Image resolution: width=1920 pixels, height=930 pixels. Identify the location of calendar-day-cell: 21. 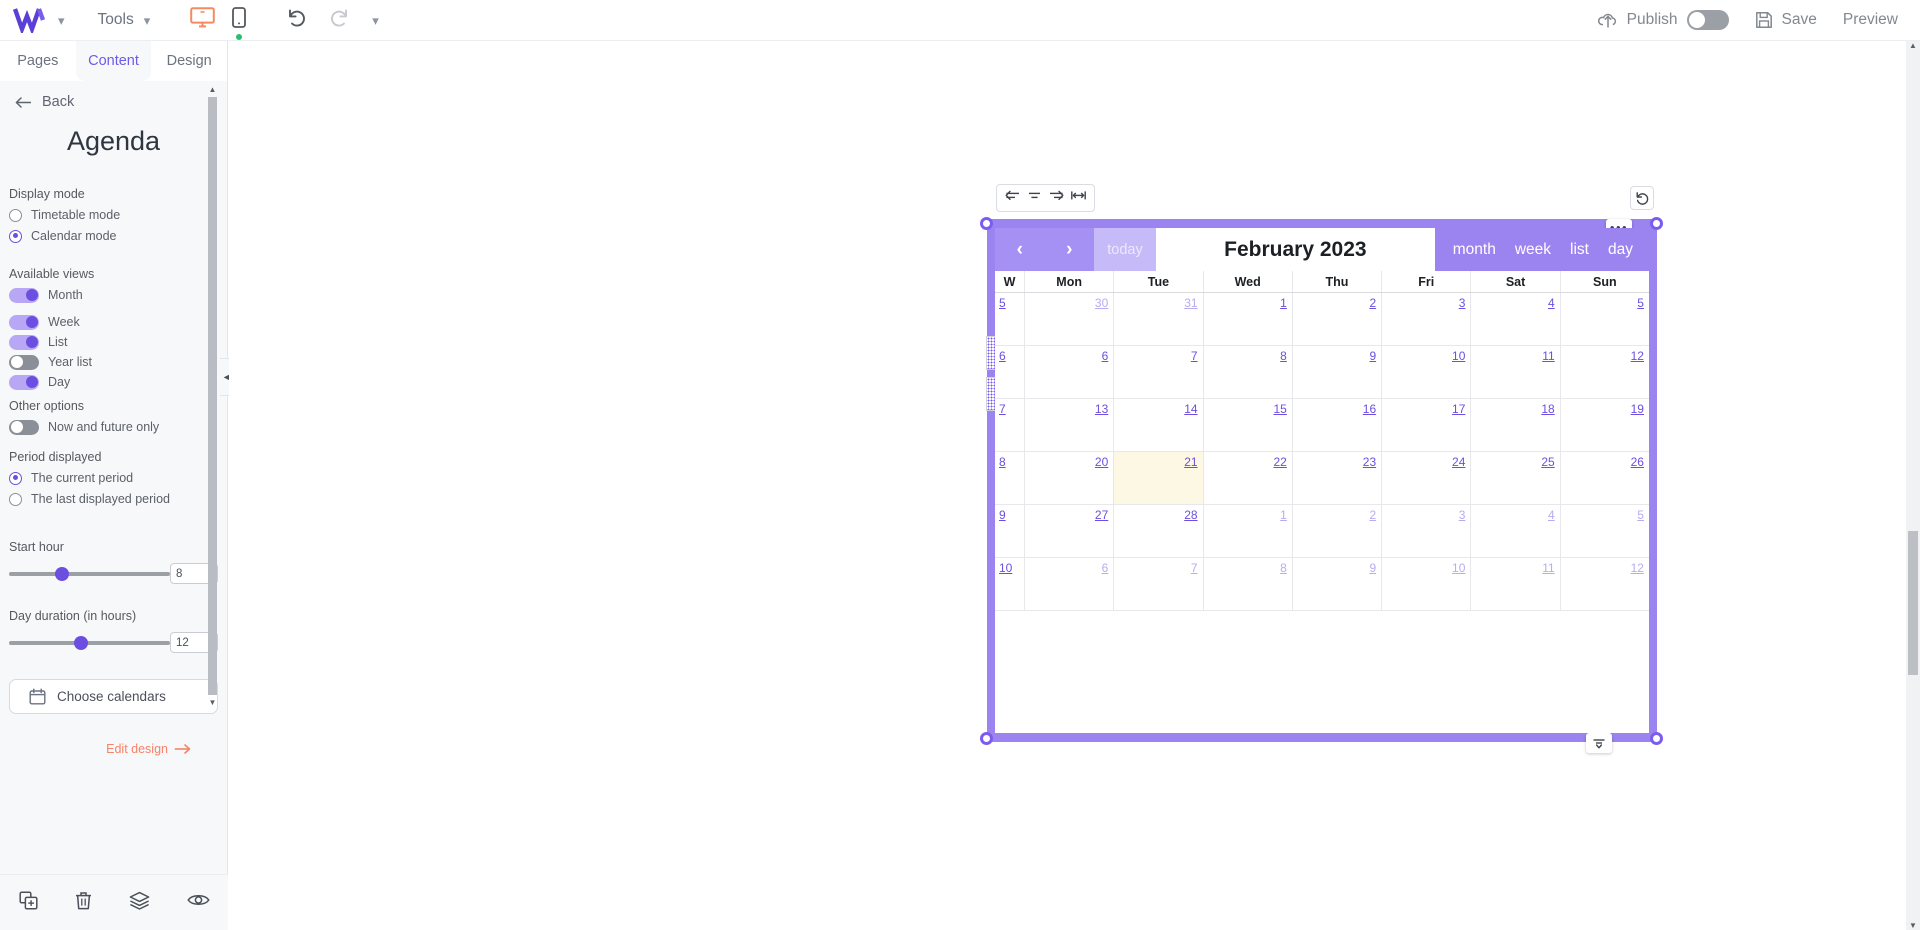
(1159, 478).